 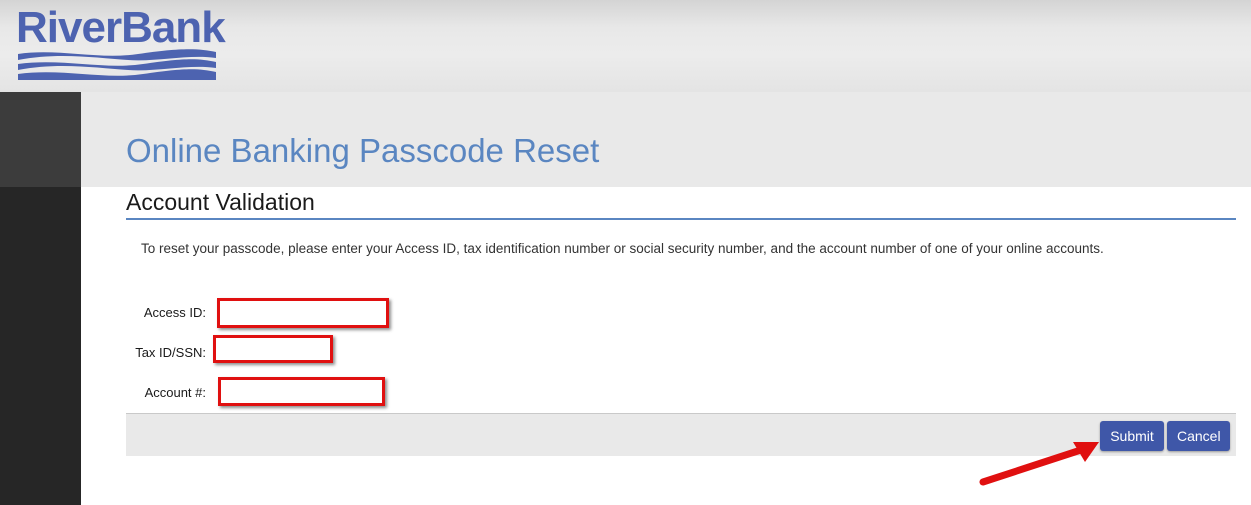 I want to click on logo-text: RiverBank, so click(x=121, y=27).